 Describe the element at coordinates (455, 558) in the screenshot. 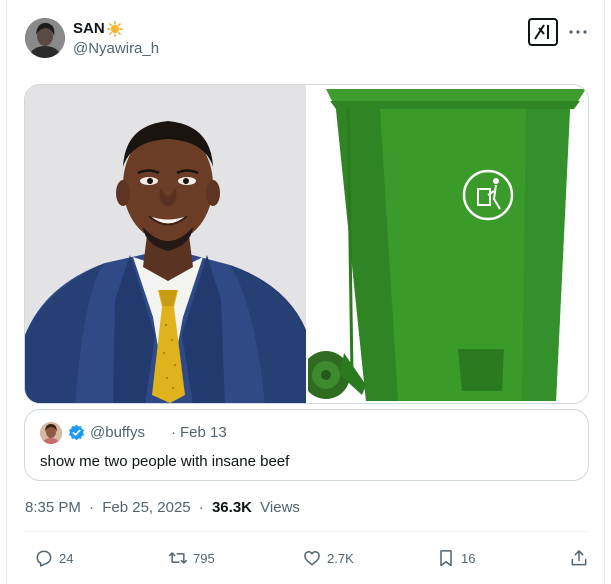

I see `bookmark-button: 16` at that location.